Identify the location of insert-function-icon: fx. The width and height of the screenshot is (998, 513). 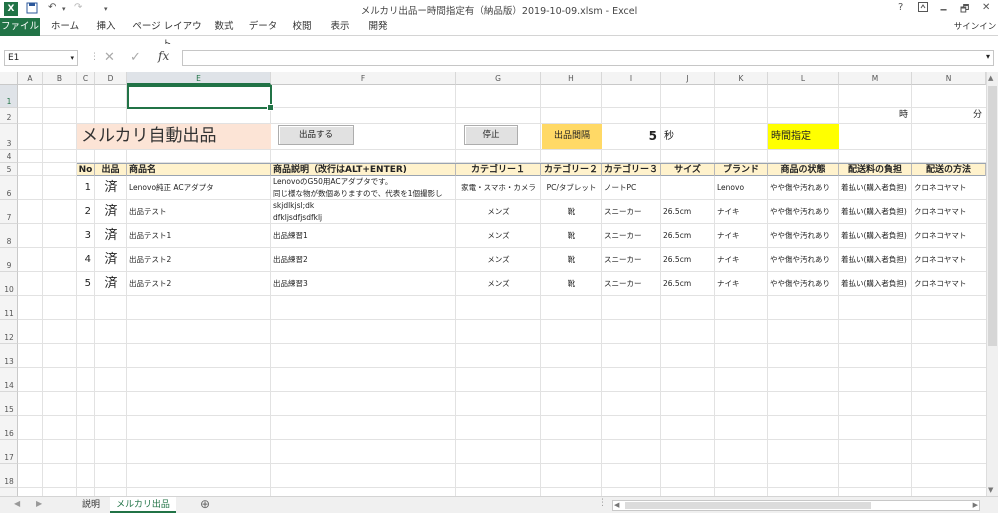
(163, 56).